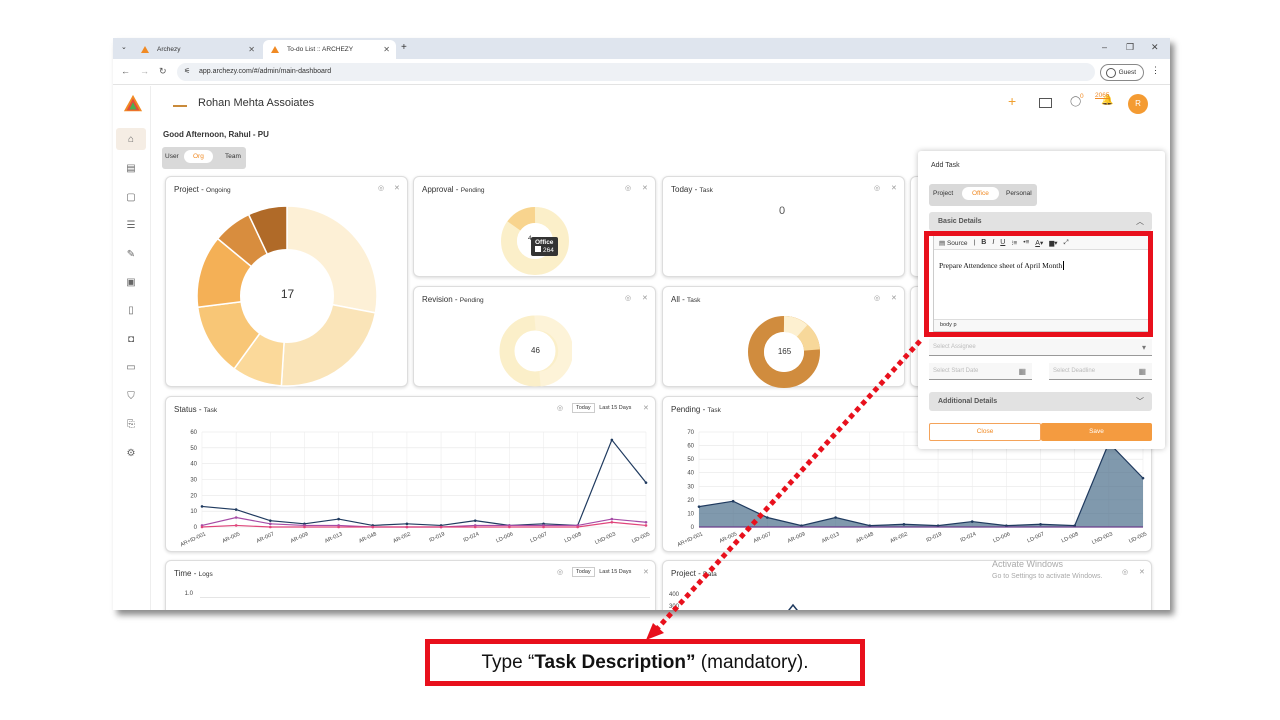 Image resolution: width=1280 pixels, height=720 pixels. I want to click on callout-post: (mandatory)., so click(752, 662).